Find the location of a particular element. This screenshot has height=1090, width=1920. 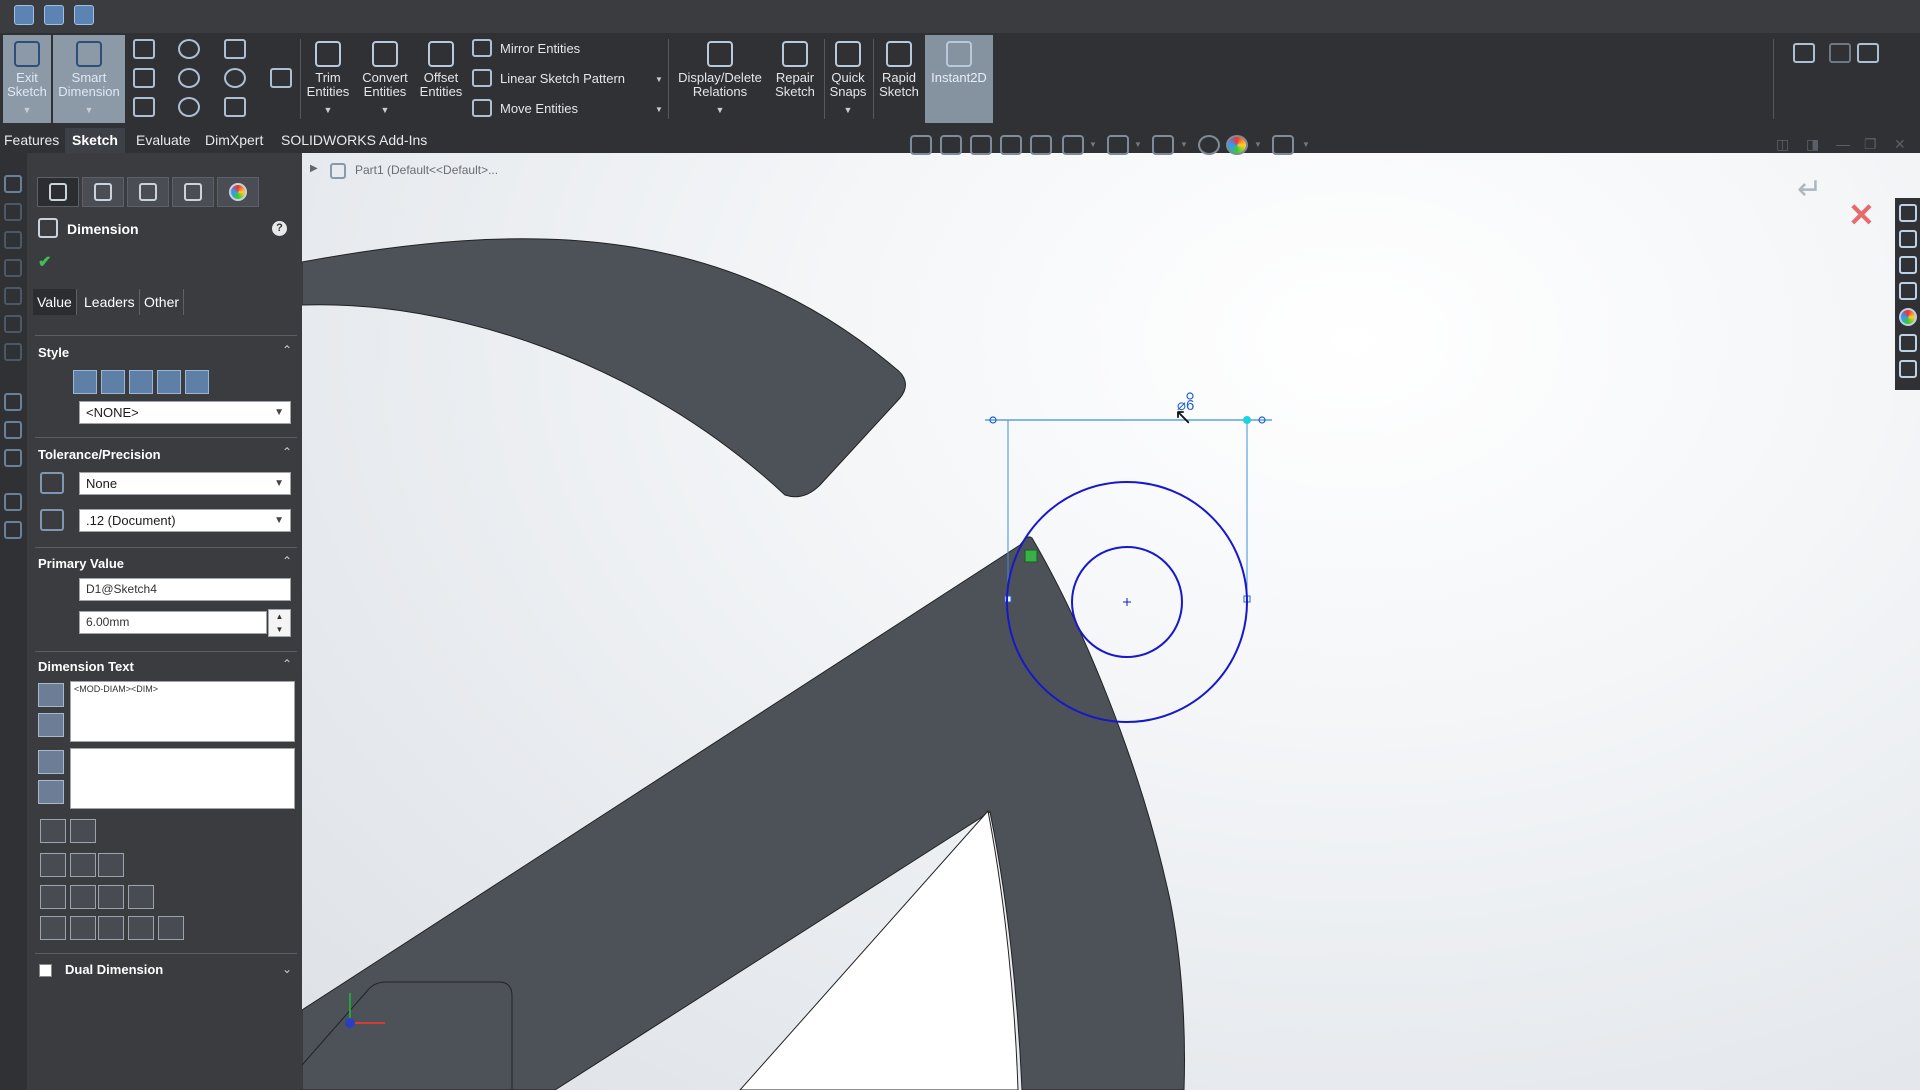

centerline-symbol-icon is located at coordinates (141, 897).